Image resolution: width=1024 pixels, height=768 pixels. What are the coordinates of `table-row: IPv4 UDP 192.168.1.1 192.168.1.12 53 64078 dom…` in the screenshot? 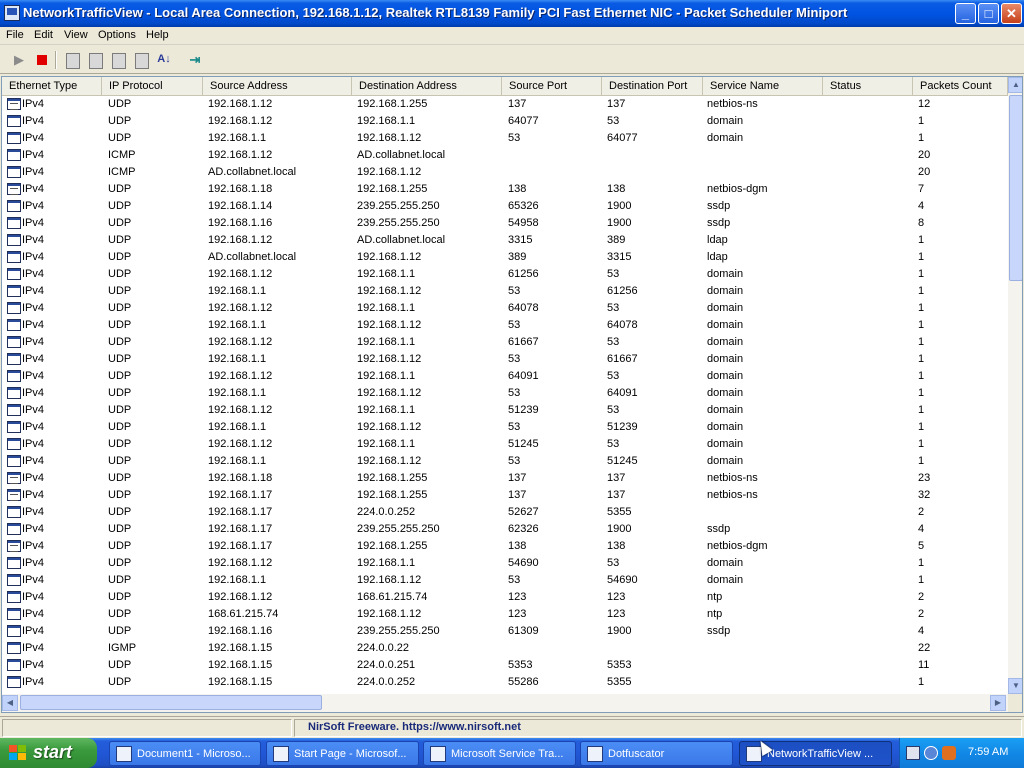 It's located at (505, 325).